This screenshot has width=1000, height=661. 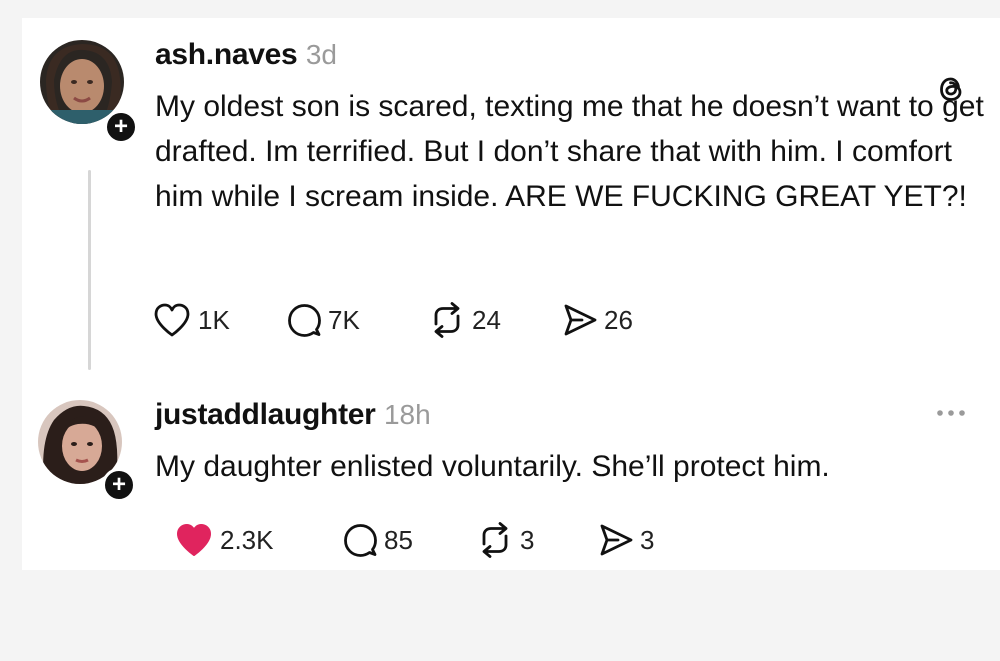 What do you see at coordinates (226, 54) in the screenshot?
I see `username: ash.naves` at bounding box center [226, 54].